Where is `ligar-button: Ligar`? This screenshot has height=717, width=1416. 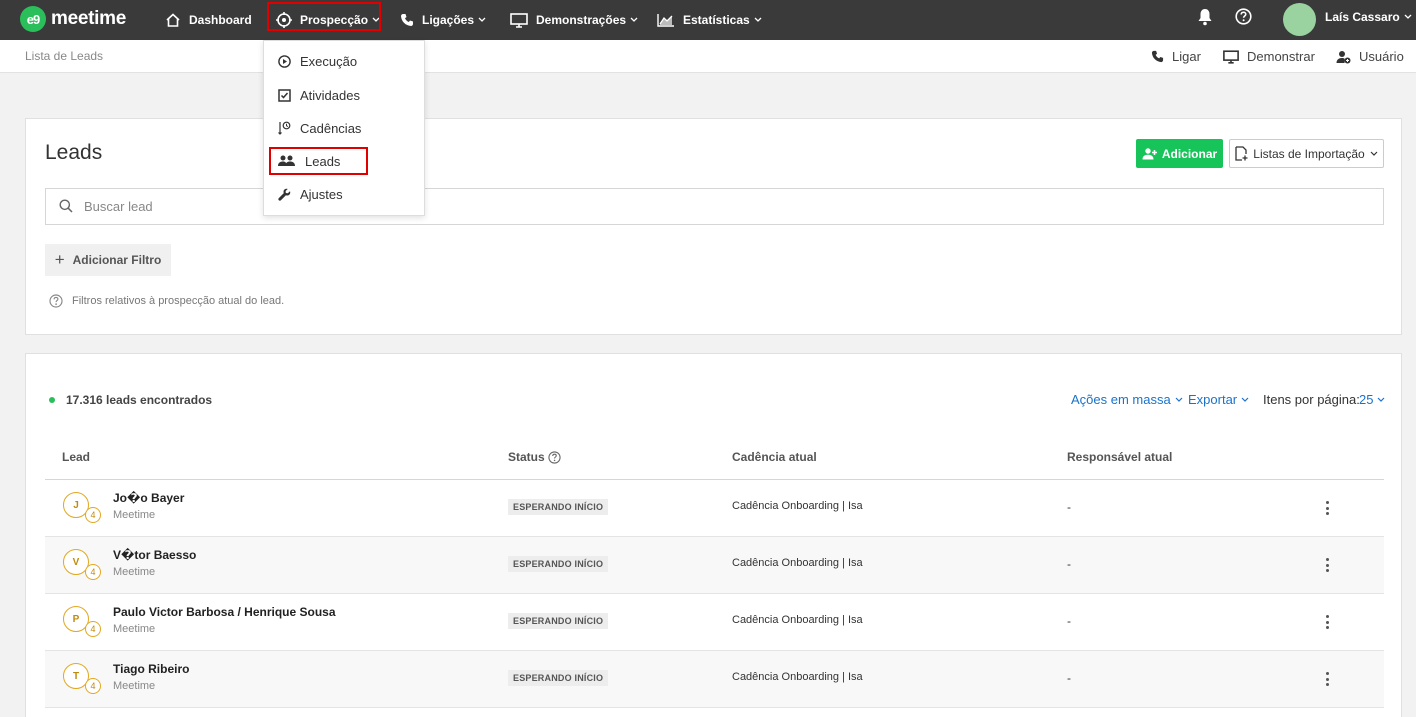 ligar-button: Ligar is located at coordinates (1176, 56).